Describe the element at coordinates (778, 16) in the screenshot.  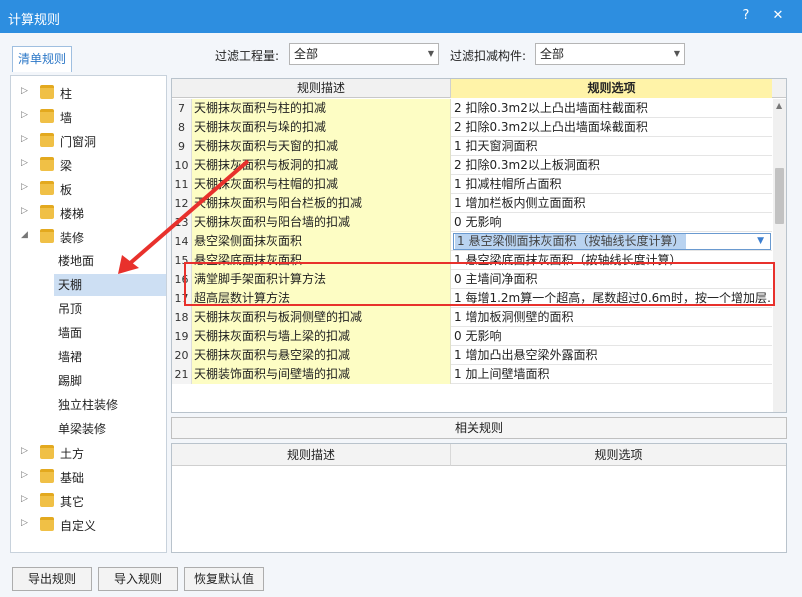
I see `close-button: ✕` at that location.